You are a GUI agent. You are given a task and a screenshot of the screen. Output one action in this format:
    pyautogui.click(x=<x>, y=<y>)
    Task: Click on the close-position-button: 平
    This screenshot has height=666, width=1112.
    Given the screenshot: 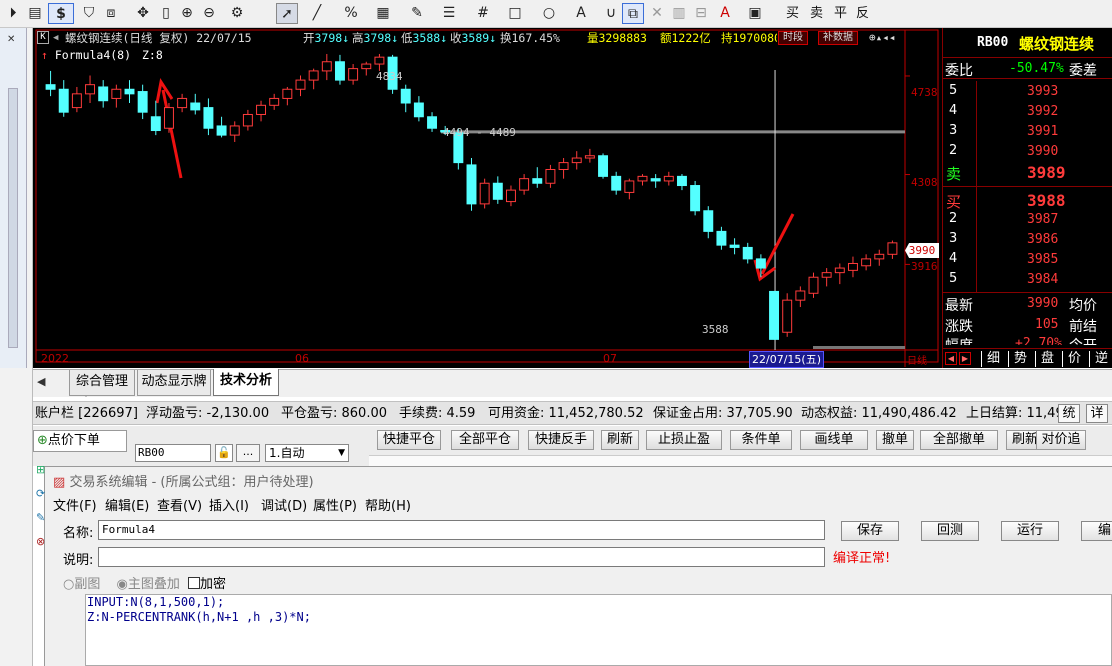 What is the action you would take?
    pyautogui.click(x=840, y=13)
    